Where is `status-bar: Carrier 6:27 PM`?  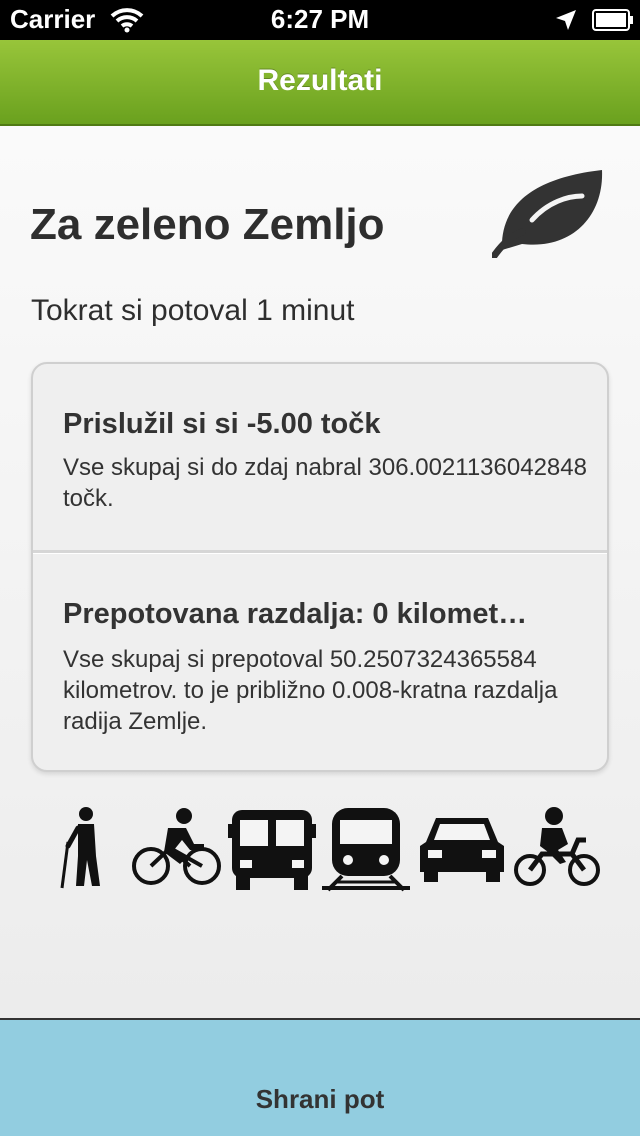
status-bar: Carrier 6:27 PM is located at coordinates (320, 20).